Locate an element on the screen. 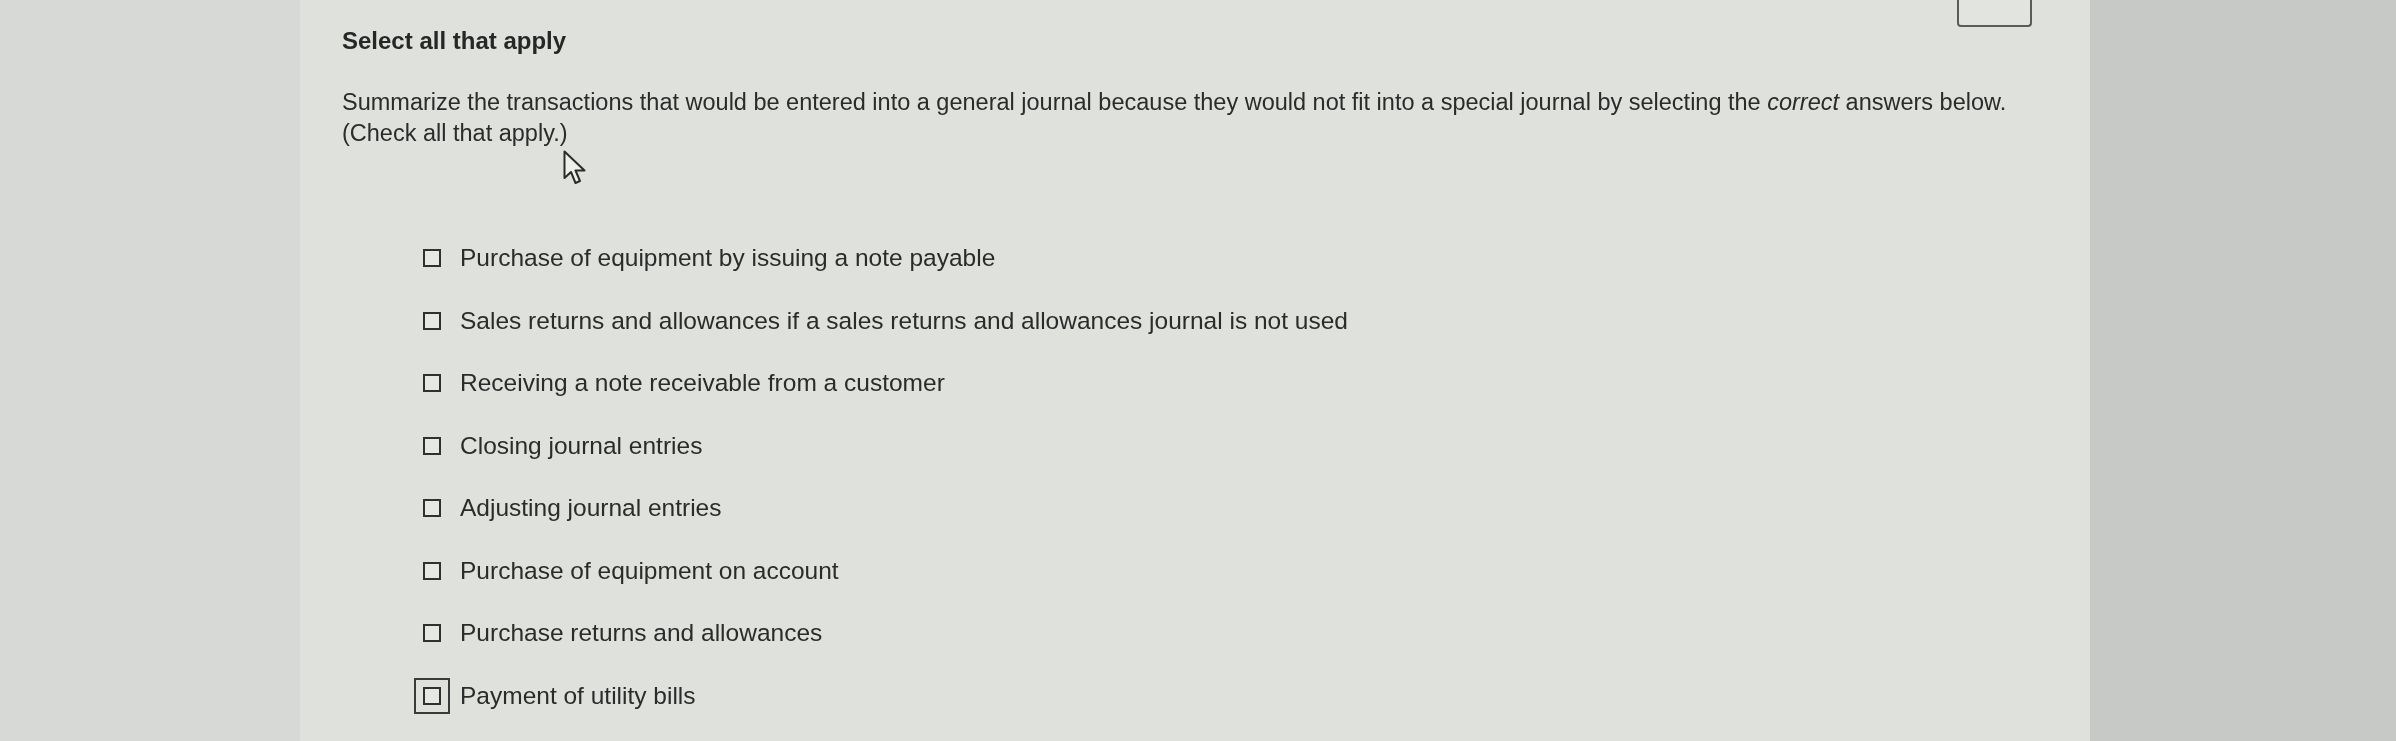 The height and width of the screenshot is (741, 2396). option-label: Purchase returns and allowances is located at coordinates (641, 633).